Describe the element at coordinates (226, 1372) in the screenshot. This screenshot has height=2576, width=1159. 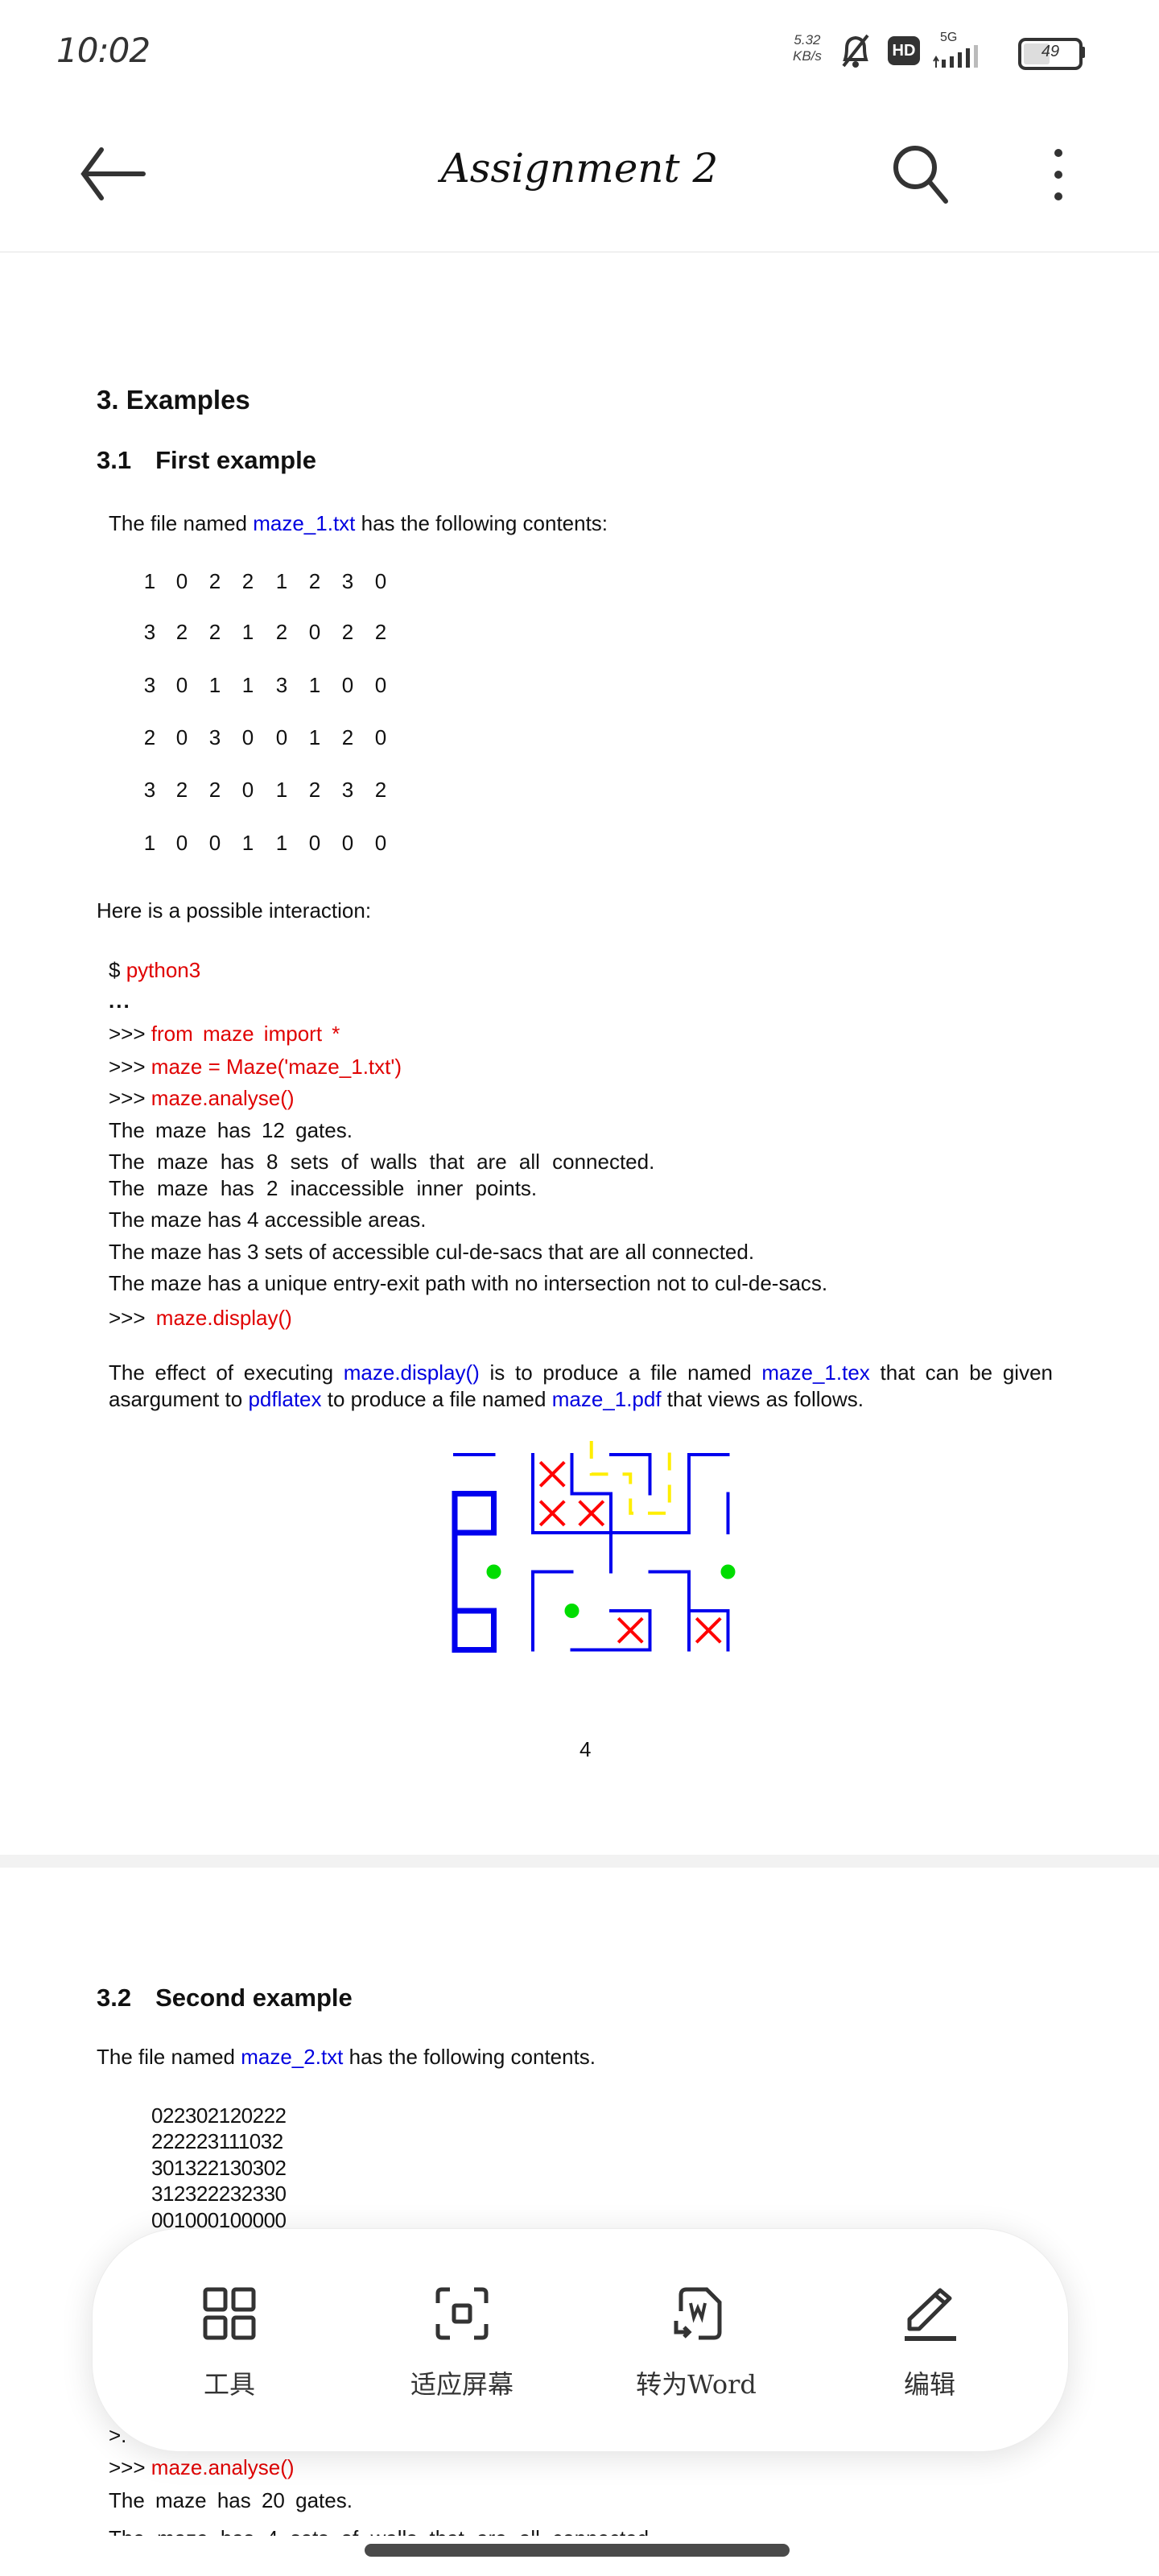
I see `text: The effect of executing` at that location.